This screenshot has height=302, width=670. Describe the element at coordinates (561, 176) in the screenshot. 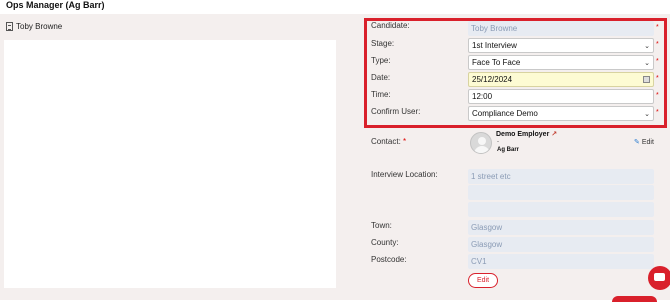

I see `location-line-1: 1 street etc` at that location.